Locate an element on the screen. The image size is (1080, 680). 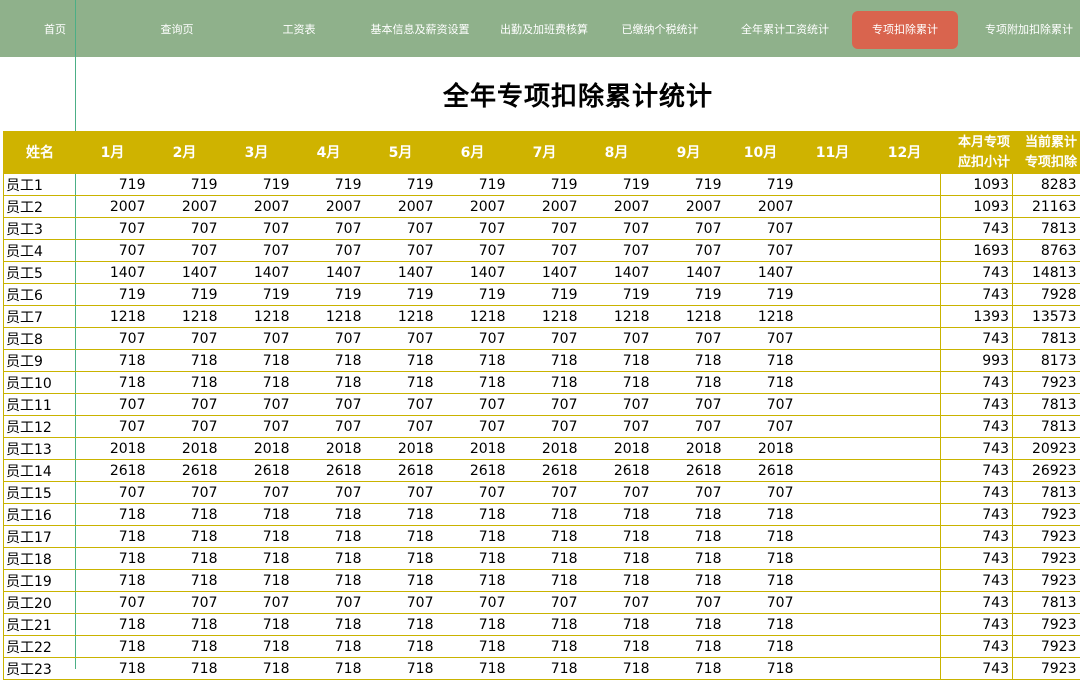
nav-item-3: 工资表 is located at coordinates (299, 30).